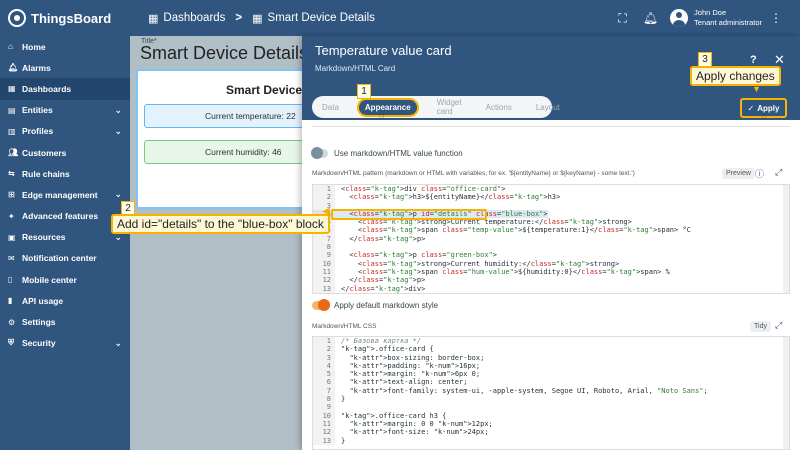 Image resolution: width=800 pixels, height=450 pixels. What do you see at coordinates (711, 108) in the screenshot?
I see `decline-label: Decline` at bounding box center [711, 108].